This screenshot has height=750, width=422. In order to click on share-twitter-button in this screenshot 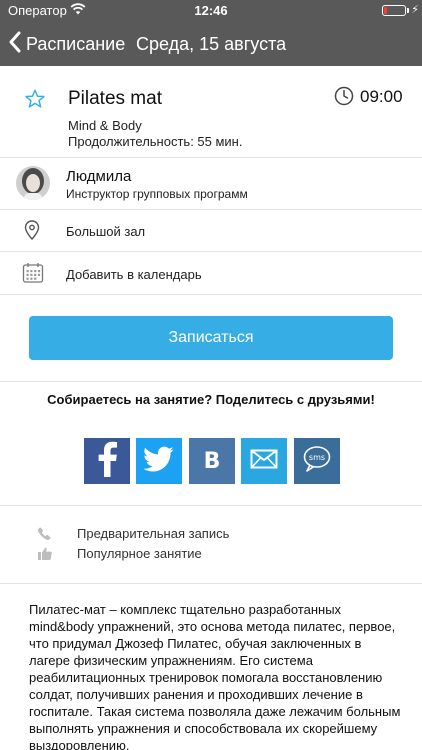, I will do `click(159, 461)`.